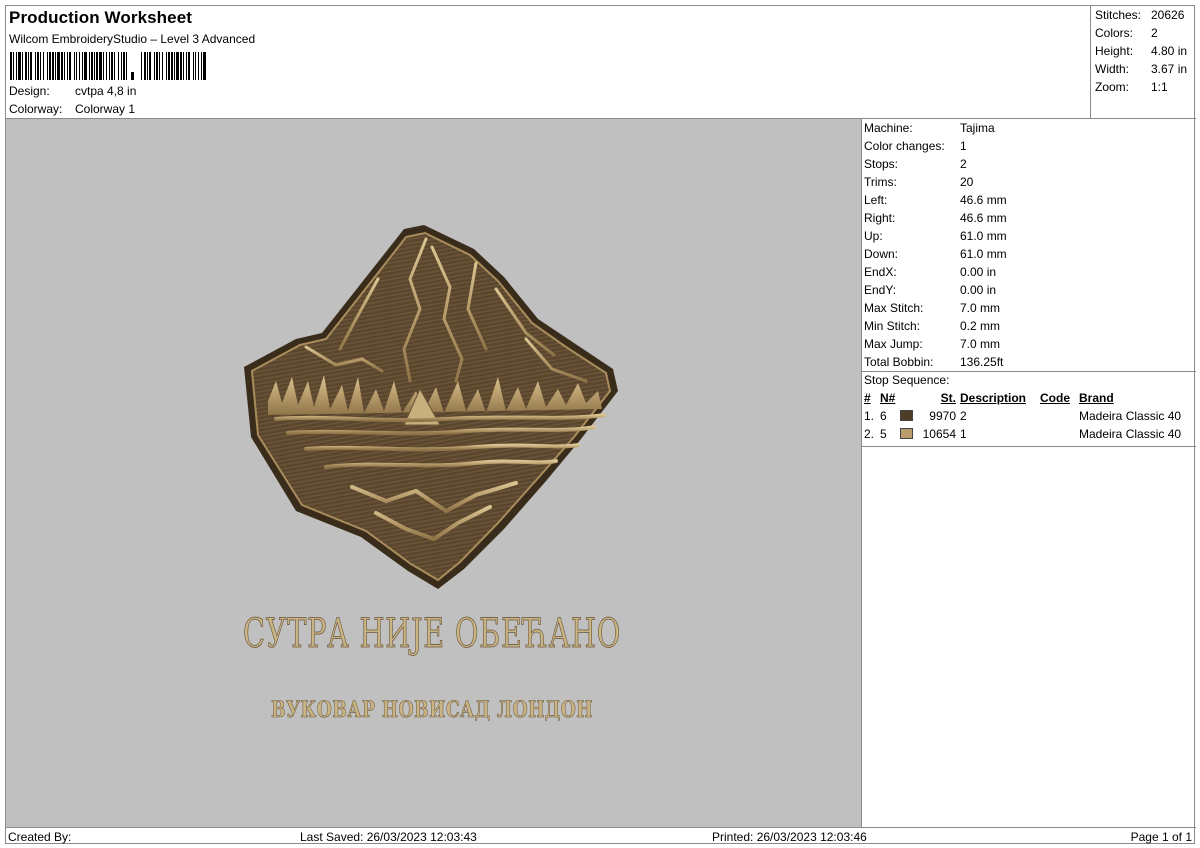 The height and width of the screenshot is (848, 1200). Describe the element at coordinates (929, 128) in the screenshot. I see `info-row: Machine: Tajima` at that location.